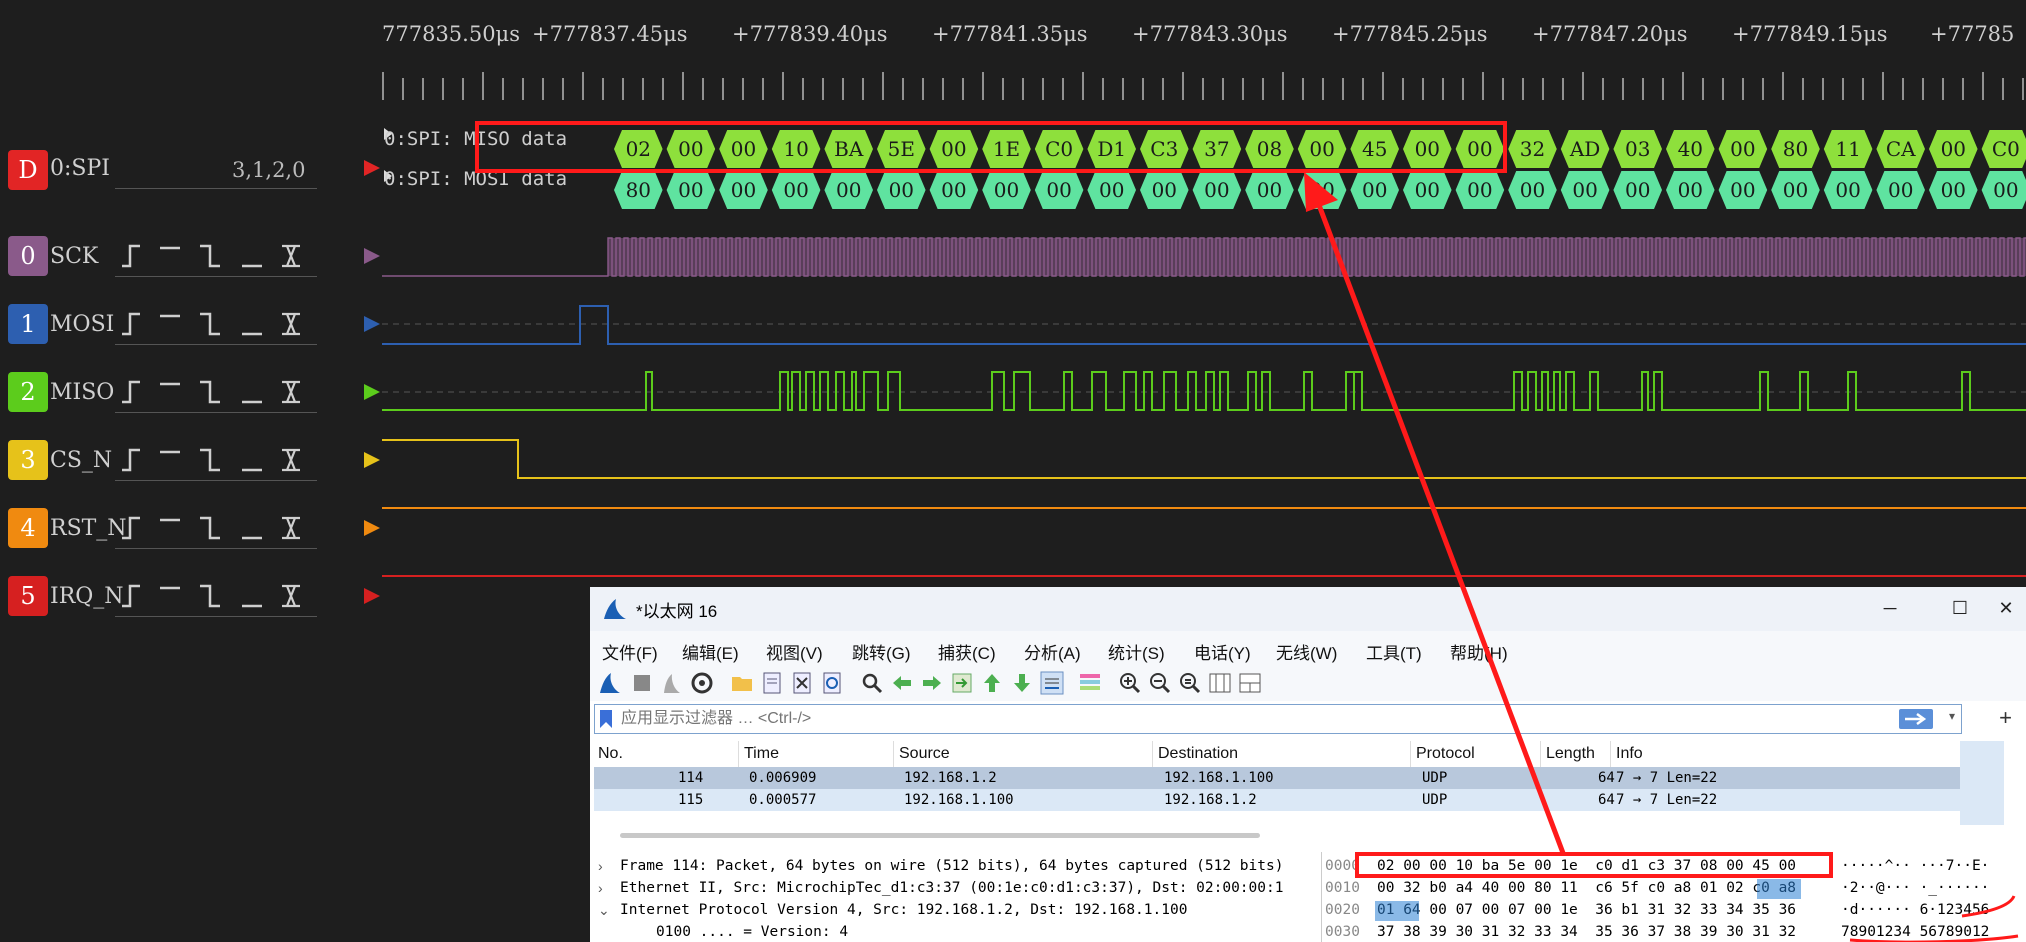 Image resolution: width=2026 pixels, height=942 pixels. What do you see at coordinates (1915, 910) in the screenshot?
I see `hex-ascii: ·d······ 6·123456` at bounding box center [1915, 910].